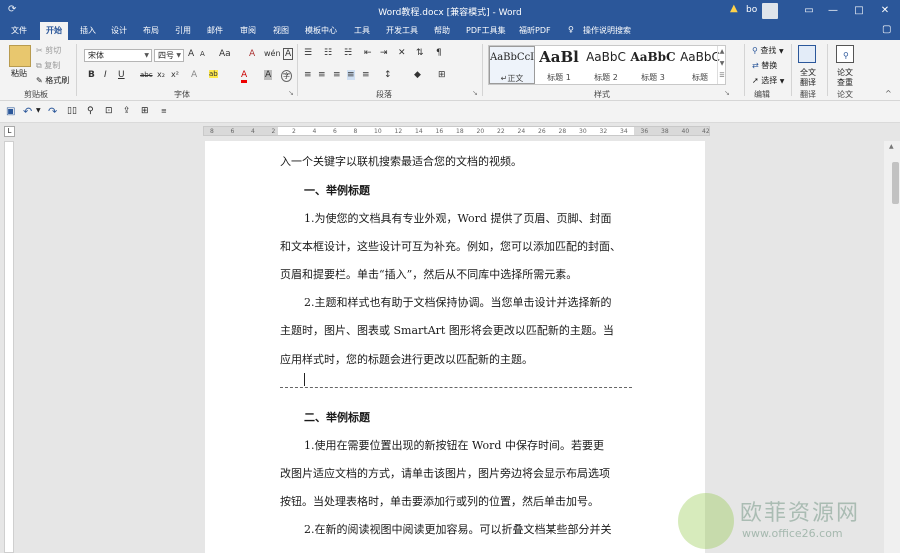 Image resolution: width=900 pixels, height=553 pixels. I want to click on layout-icon: ▯▯, so click(72, 111).